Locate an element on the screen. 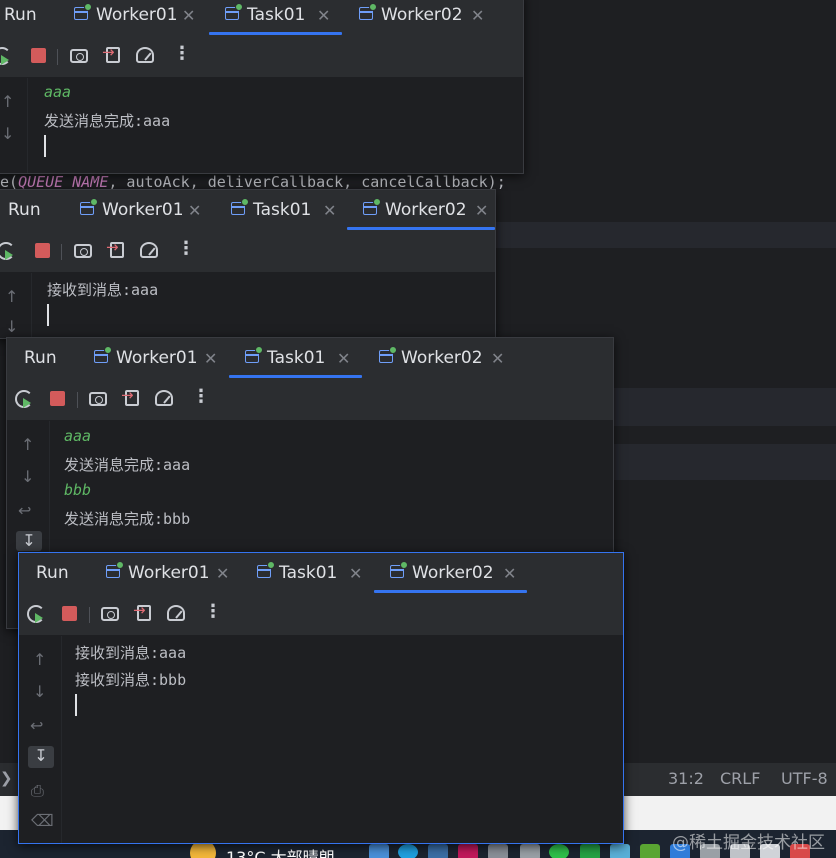  run-toolbar: ⋮ is located at coordinates (261, 56).